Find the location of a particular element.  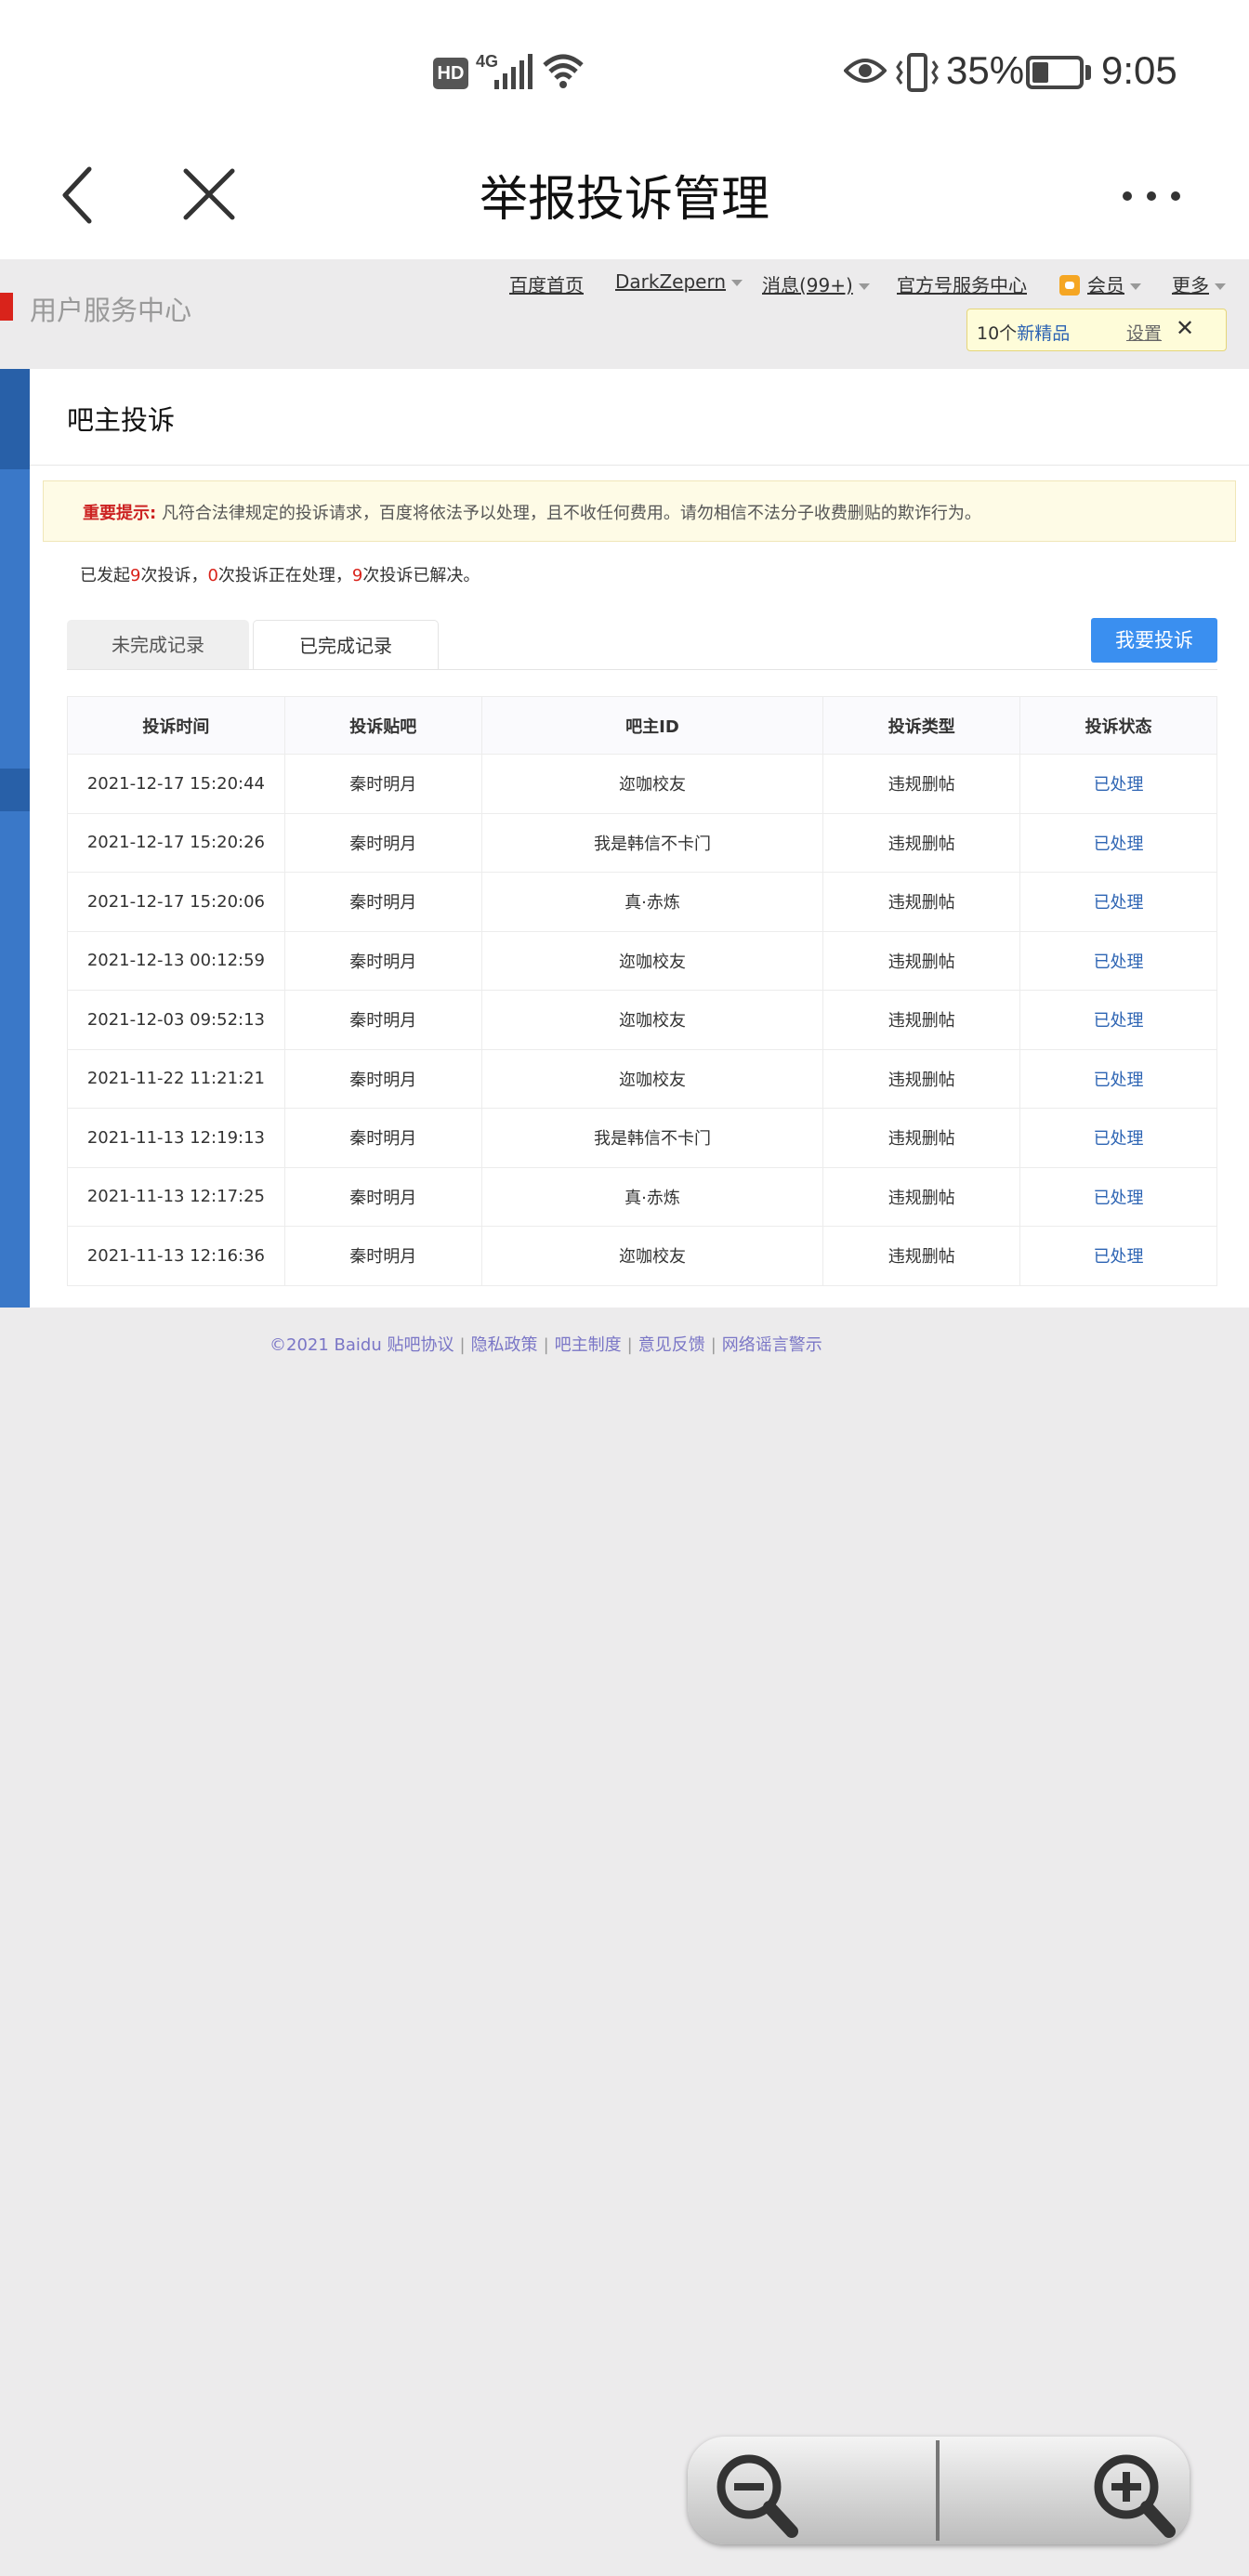

zoom-divider is located at coordinates (938, 2490).